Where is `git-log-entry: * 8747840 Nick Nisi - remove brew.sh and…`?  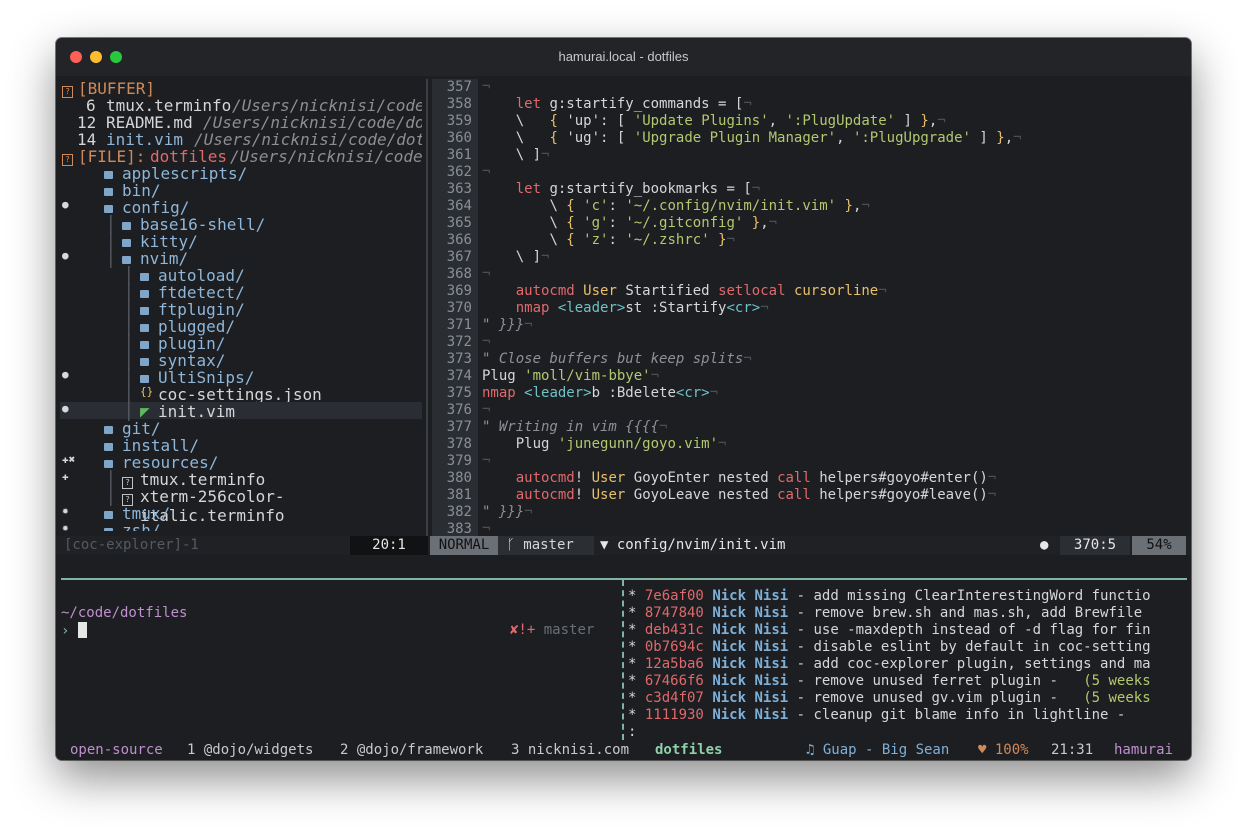 git-log-entry: * 8747840 Nick Nisi - remove brew.sh and… is located at coordinates (885, 613).